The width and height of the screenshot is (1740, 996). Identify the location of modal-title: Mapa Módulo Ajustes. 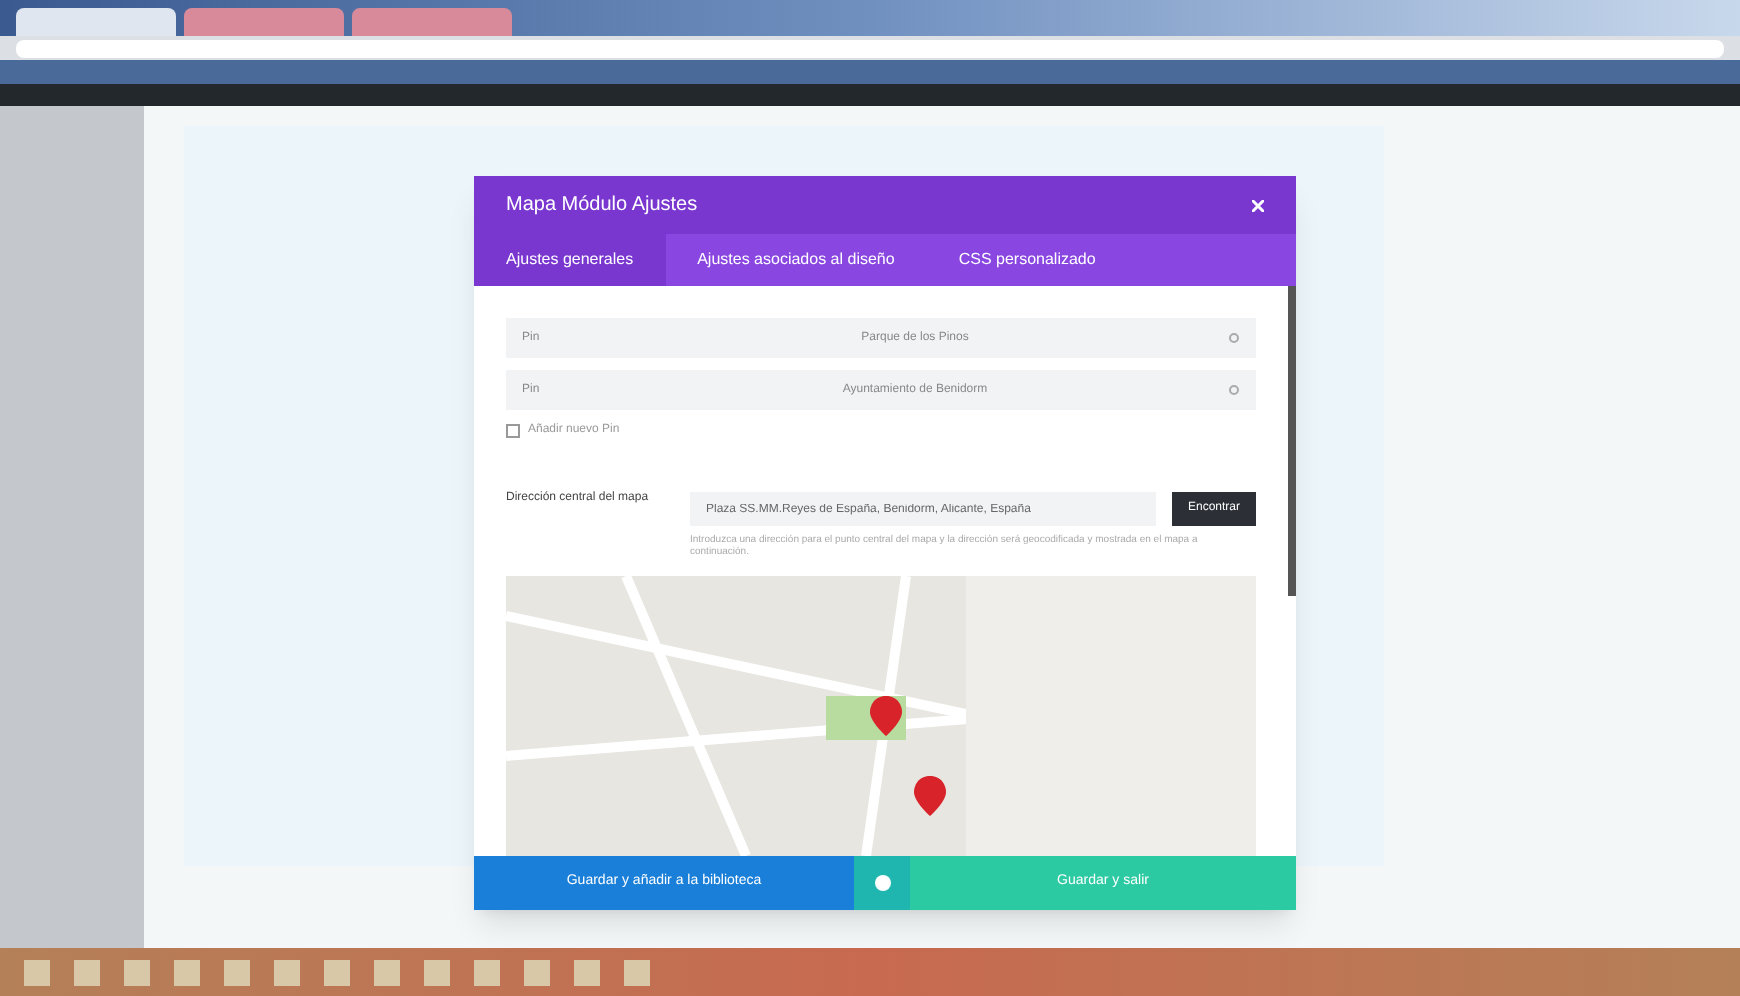
(602, 206).